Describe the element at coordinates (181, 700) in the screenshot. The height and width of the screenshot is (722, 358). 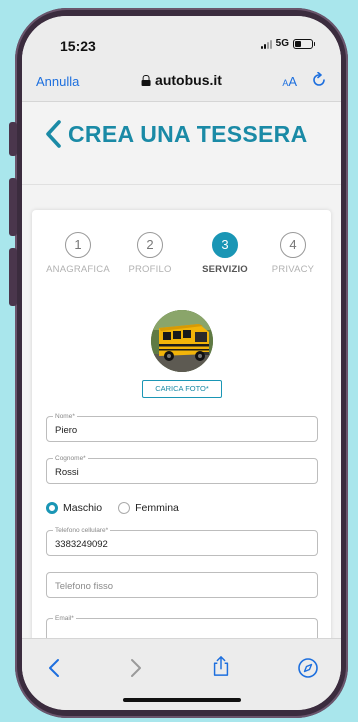
I see `home-indicator` at that location.